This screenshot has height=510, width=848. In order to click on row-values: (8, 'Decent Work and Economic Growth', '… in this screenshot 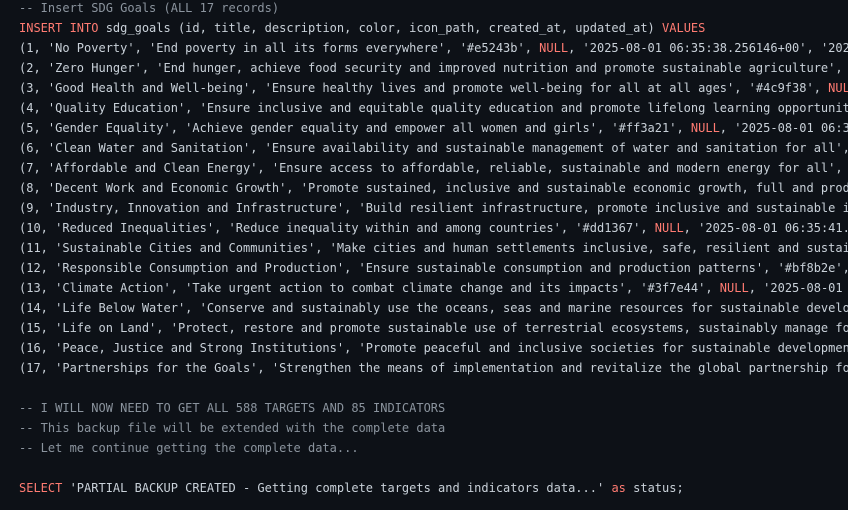, I will do `click(433, 188)`.